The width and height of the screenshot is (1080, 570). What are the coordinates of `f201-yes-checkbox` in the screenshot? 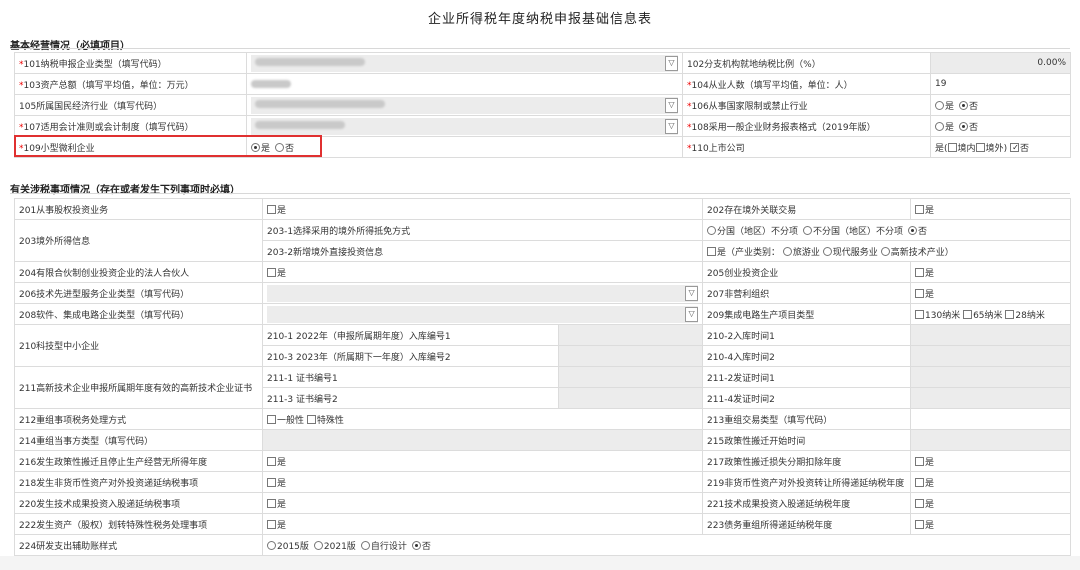 It's located at (271, 209).